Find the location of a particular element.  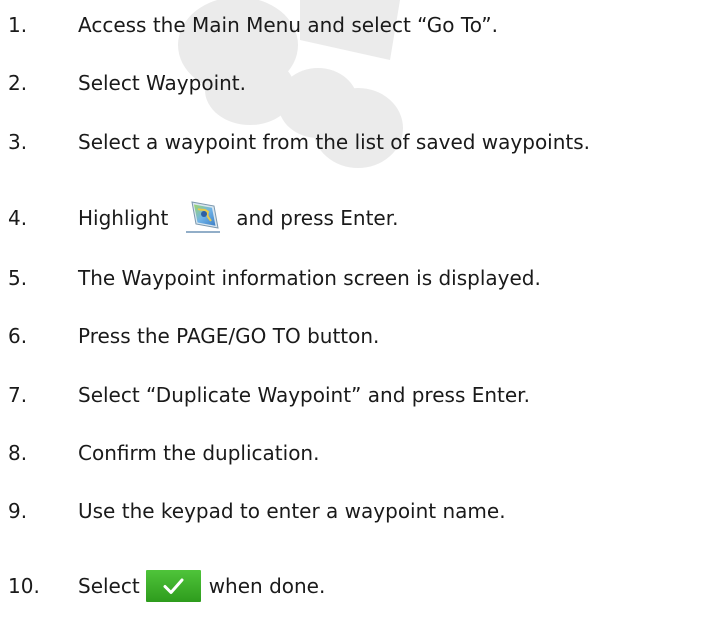

step-8: 8. Confirm the duplication. is located at coordinates (363, 453).